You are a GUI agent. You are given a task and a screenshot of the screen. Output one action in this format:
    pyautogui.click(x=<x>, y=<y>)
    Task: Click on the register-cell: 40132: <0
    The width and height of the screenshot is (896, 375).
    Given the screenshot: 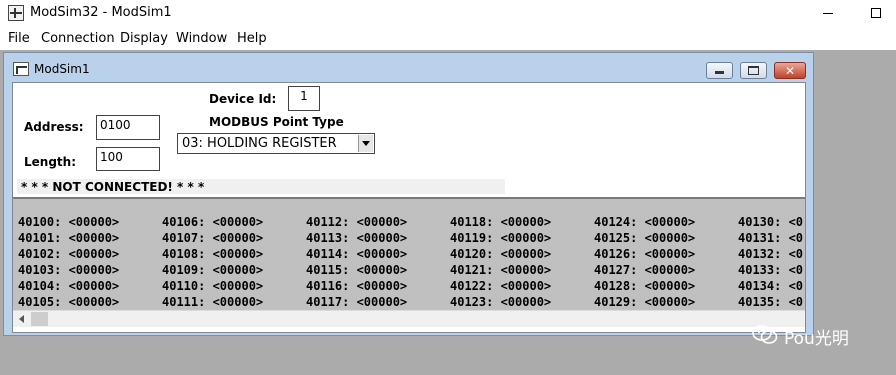 What is the action you would take?
    pyautogui.click(x=770, y=254)
    